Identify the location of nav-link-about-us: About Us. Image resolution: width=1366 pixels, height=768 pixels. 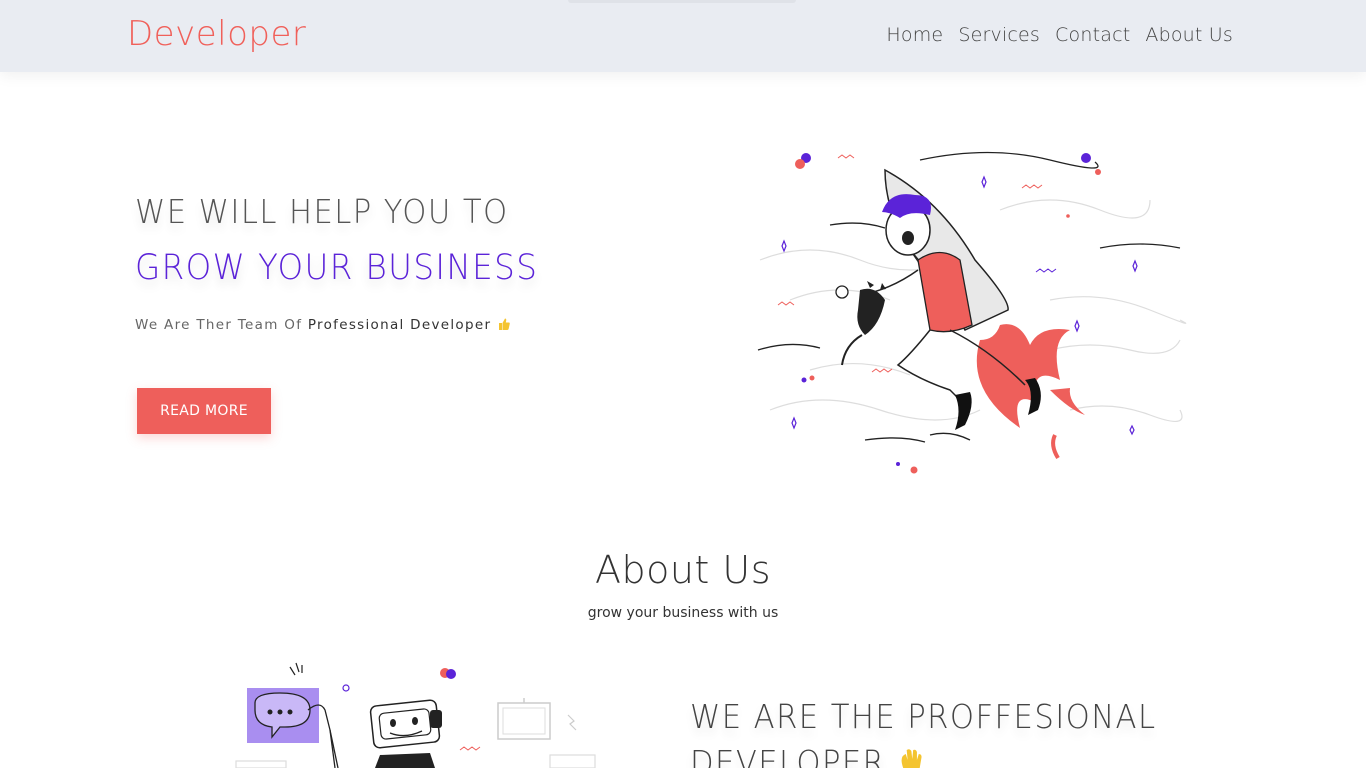
(1189, 35).